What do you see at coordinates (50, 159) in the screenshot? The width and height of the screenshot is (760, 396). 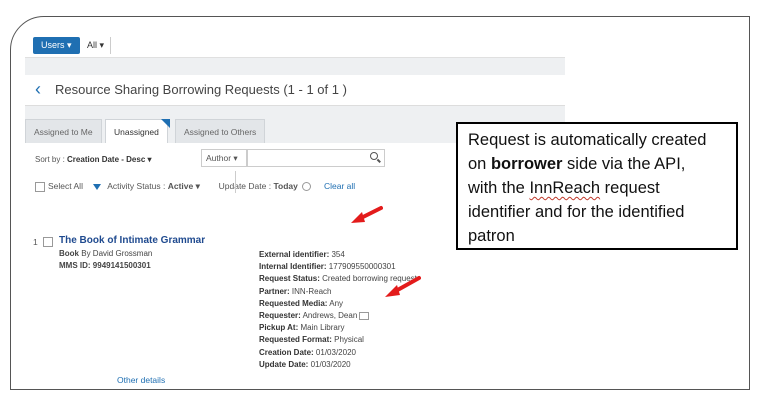 I see `sort-prefix: Sort by :` at bounding box center [50, 159].